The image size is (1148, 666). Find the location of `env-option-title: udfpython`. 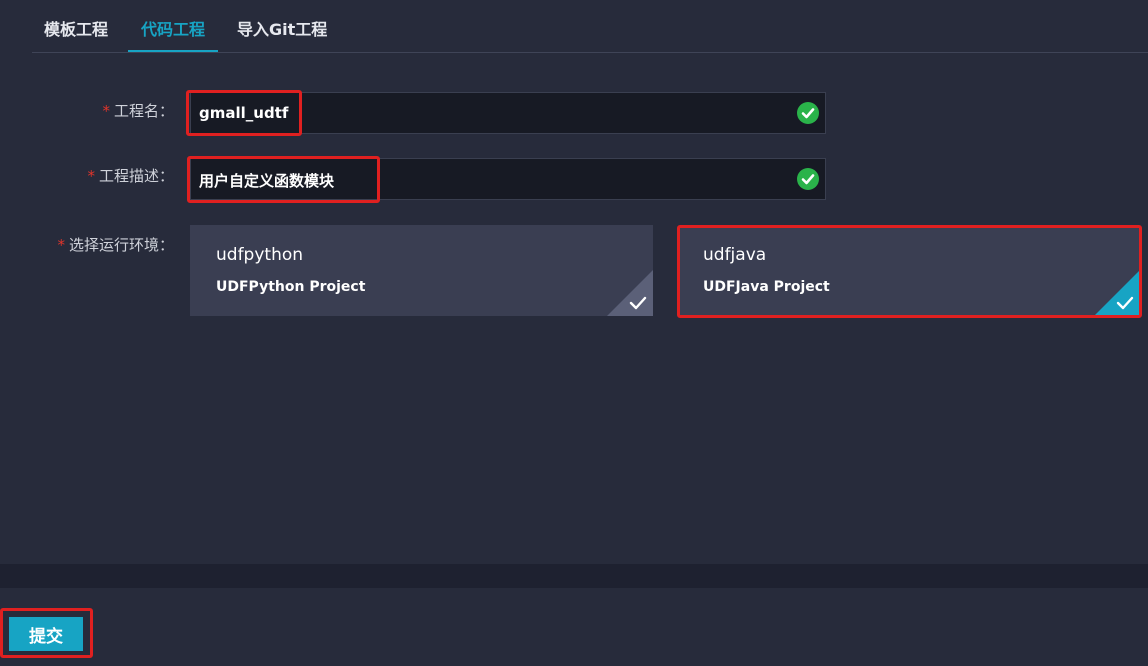

env-option-title: udfpython is located at coordinates (260, 255).